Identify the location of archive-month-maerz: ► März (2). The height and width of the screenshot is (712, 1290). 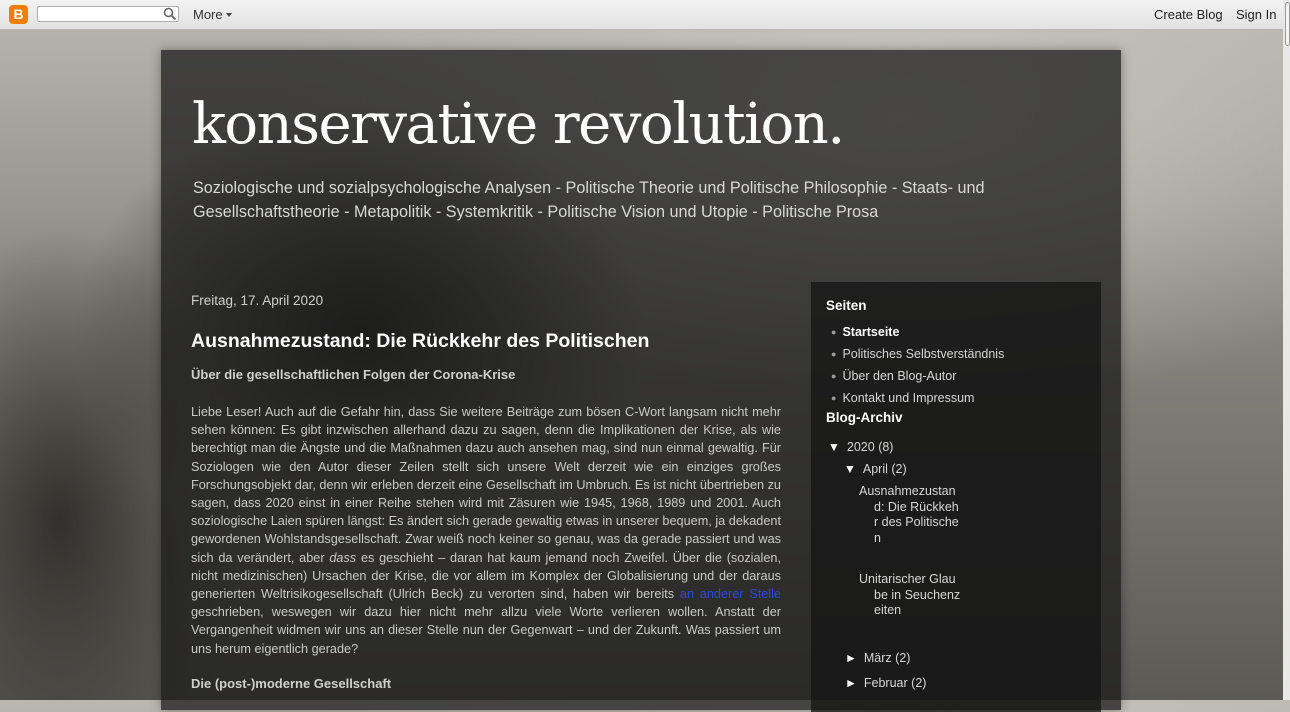
(877, 658).